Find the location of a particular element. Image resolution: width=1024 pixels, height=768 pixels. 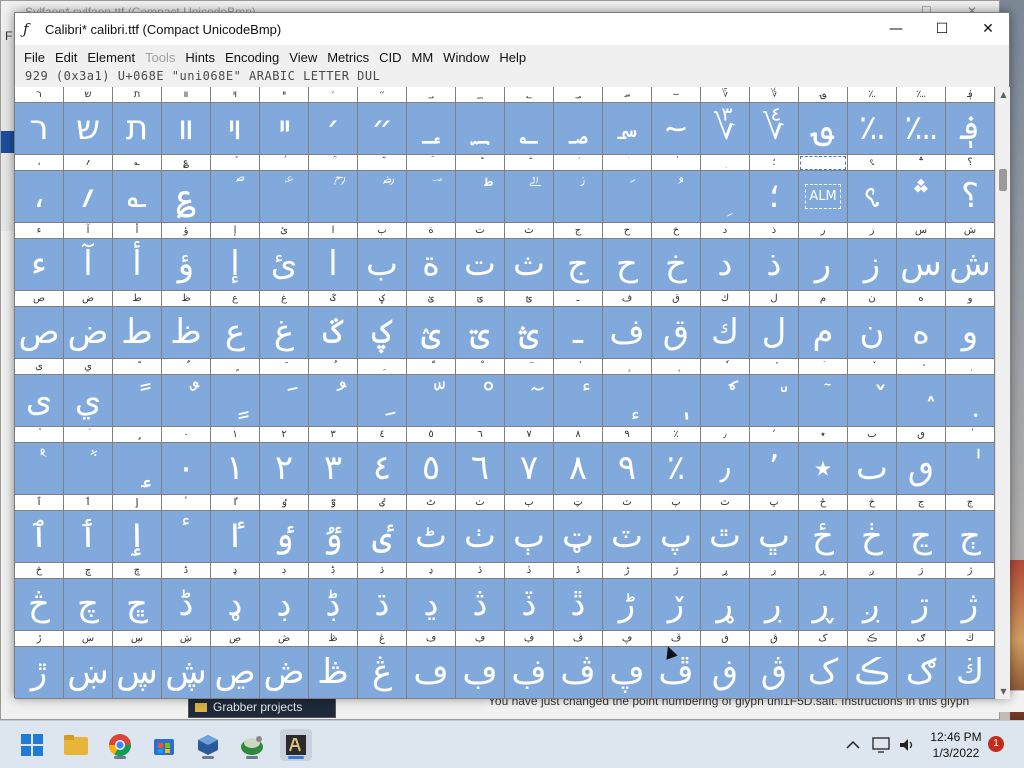

glyph-cell: ٫ ٫ is located at coordinates (725, 461).